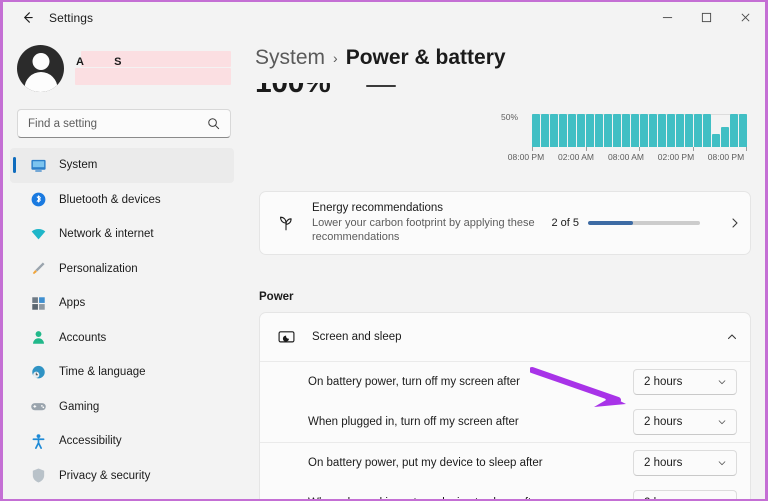 This screenshot has height=501, width=768. What do you see at coordinates (122, 496) in the screenshot?
I see `sidebar-item-windows-update: Windows Update` at bounding box center [122, 496].